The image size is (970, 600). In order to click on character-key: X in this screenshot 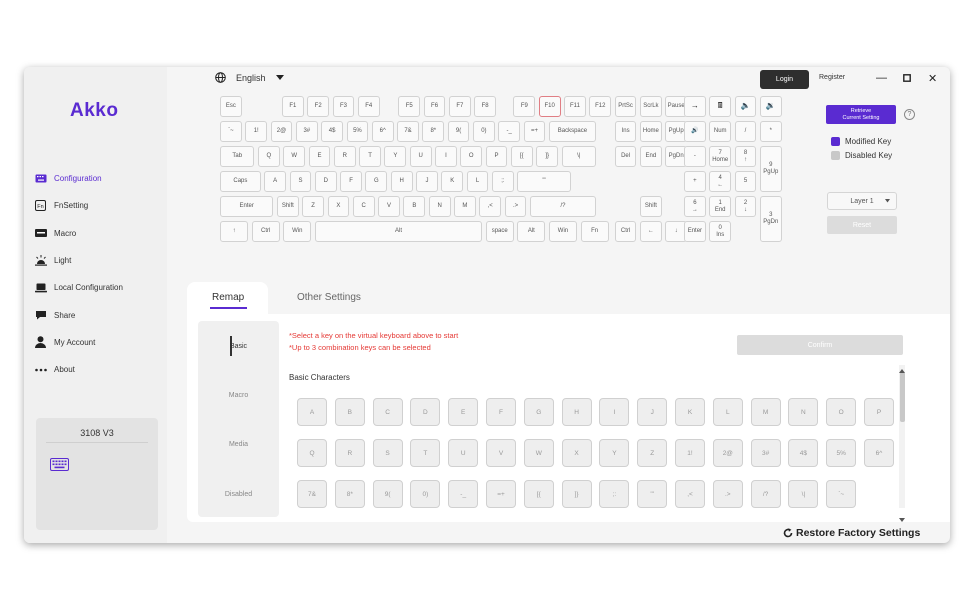, I will do `click(576, 453)`.